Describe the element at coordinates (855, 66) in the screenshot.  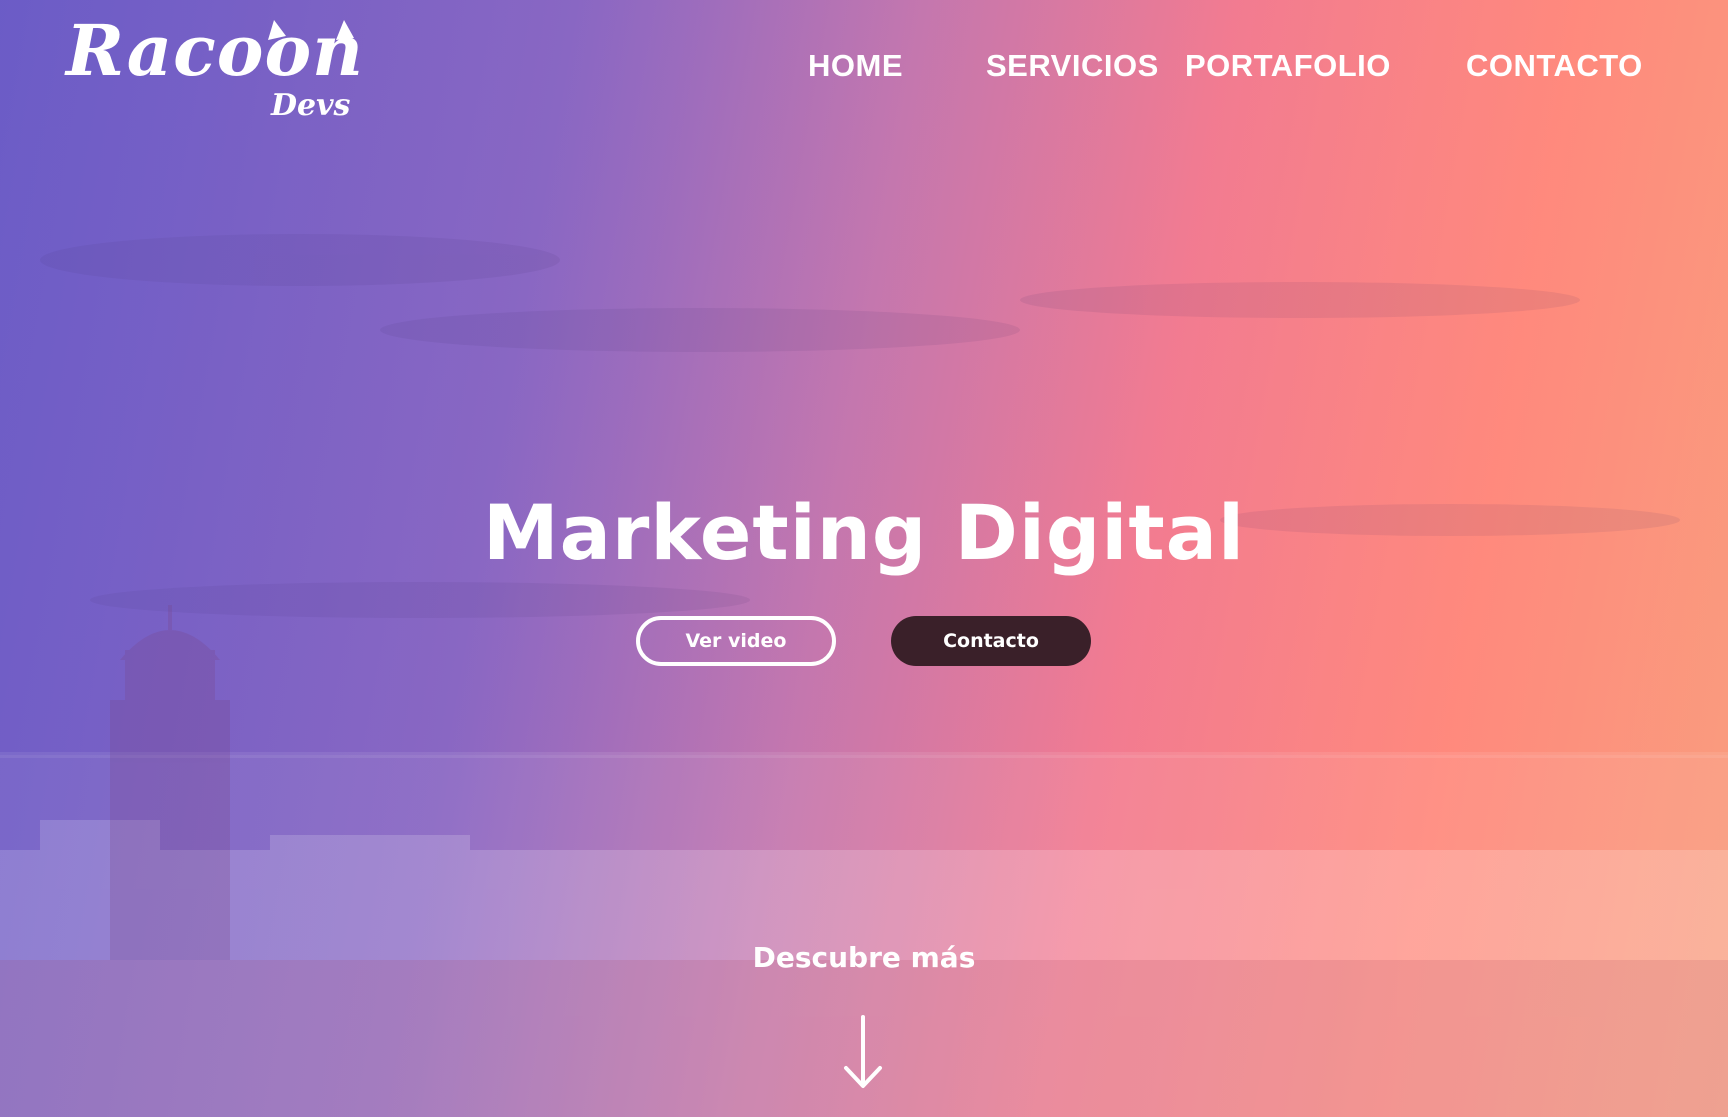
I see `nav-home-link: HOME` at that location.